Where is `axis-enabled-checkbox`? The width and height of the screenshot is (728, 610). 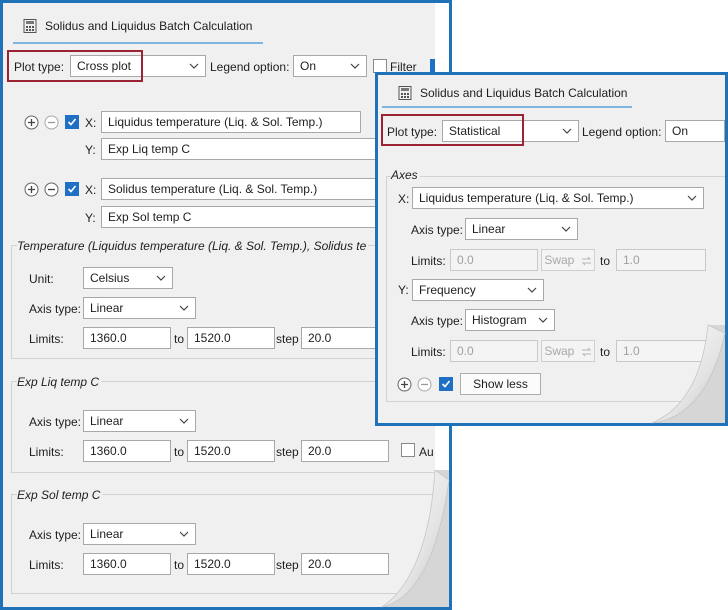 axis-enabled-checkbox is located at coordinates (446, 384).